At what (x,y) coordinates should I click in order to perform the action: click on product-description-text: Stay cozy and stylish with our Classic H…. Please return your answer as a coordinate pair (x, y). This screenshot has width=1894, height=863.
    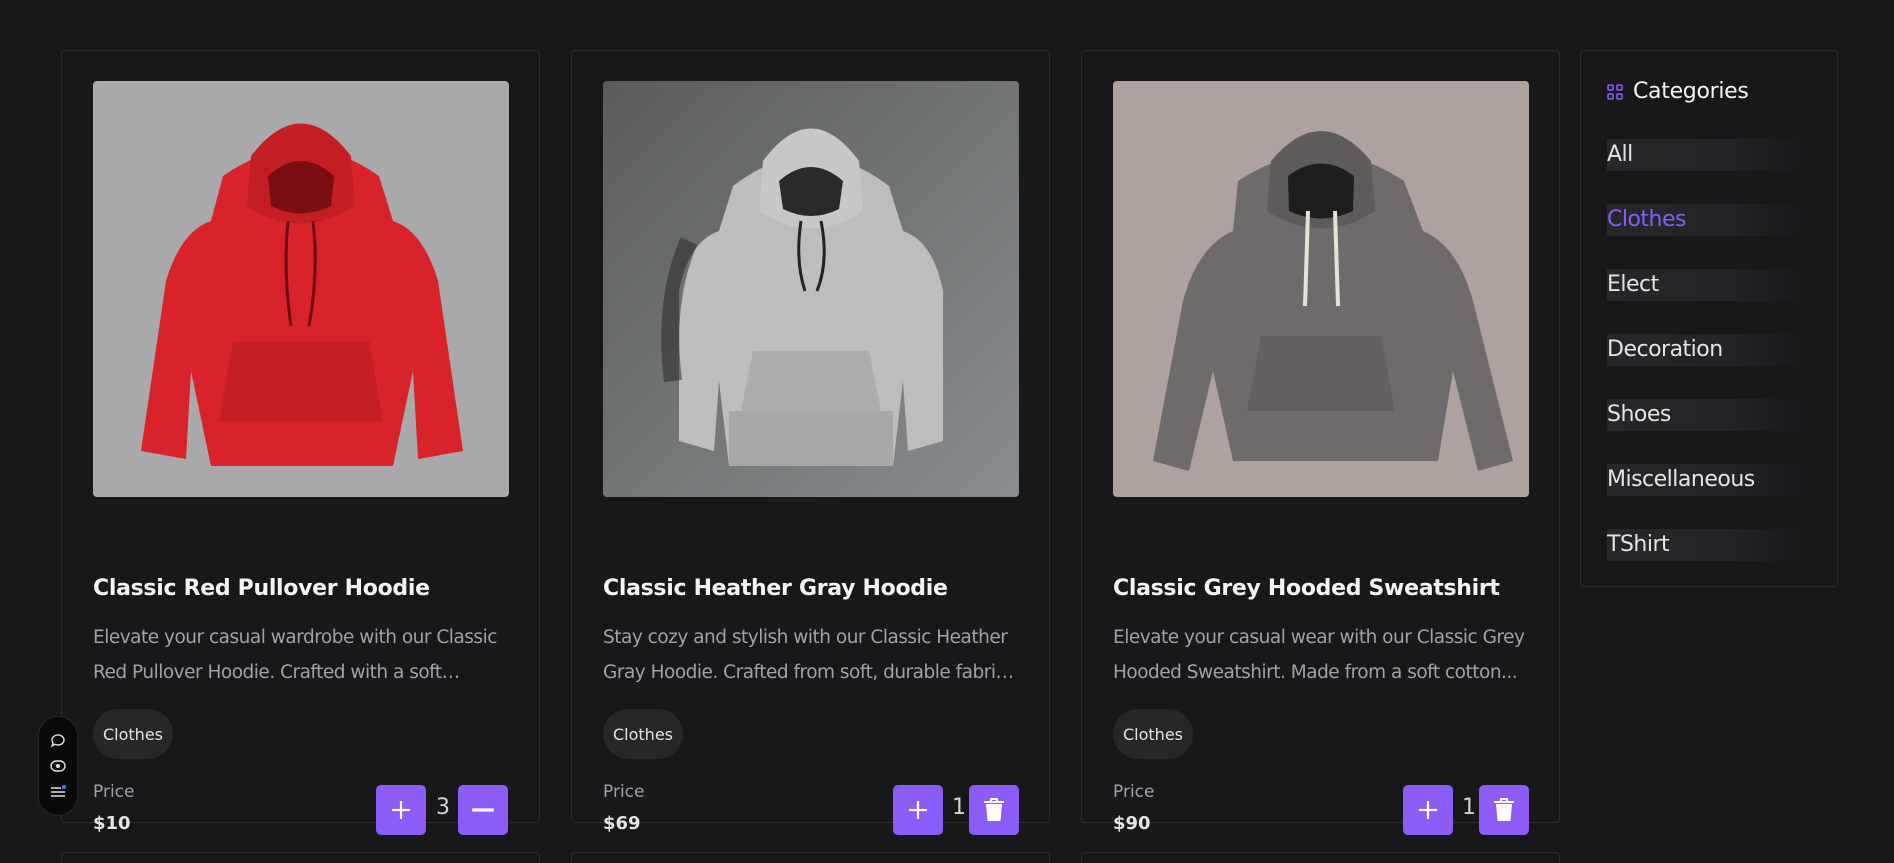
    Looking at the image, I should click on (807, 655).